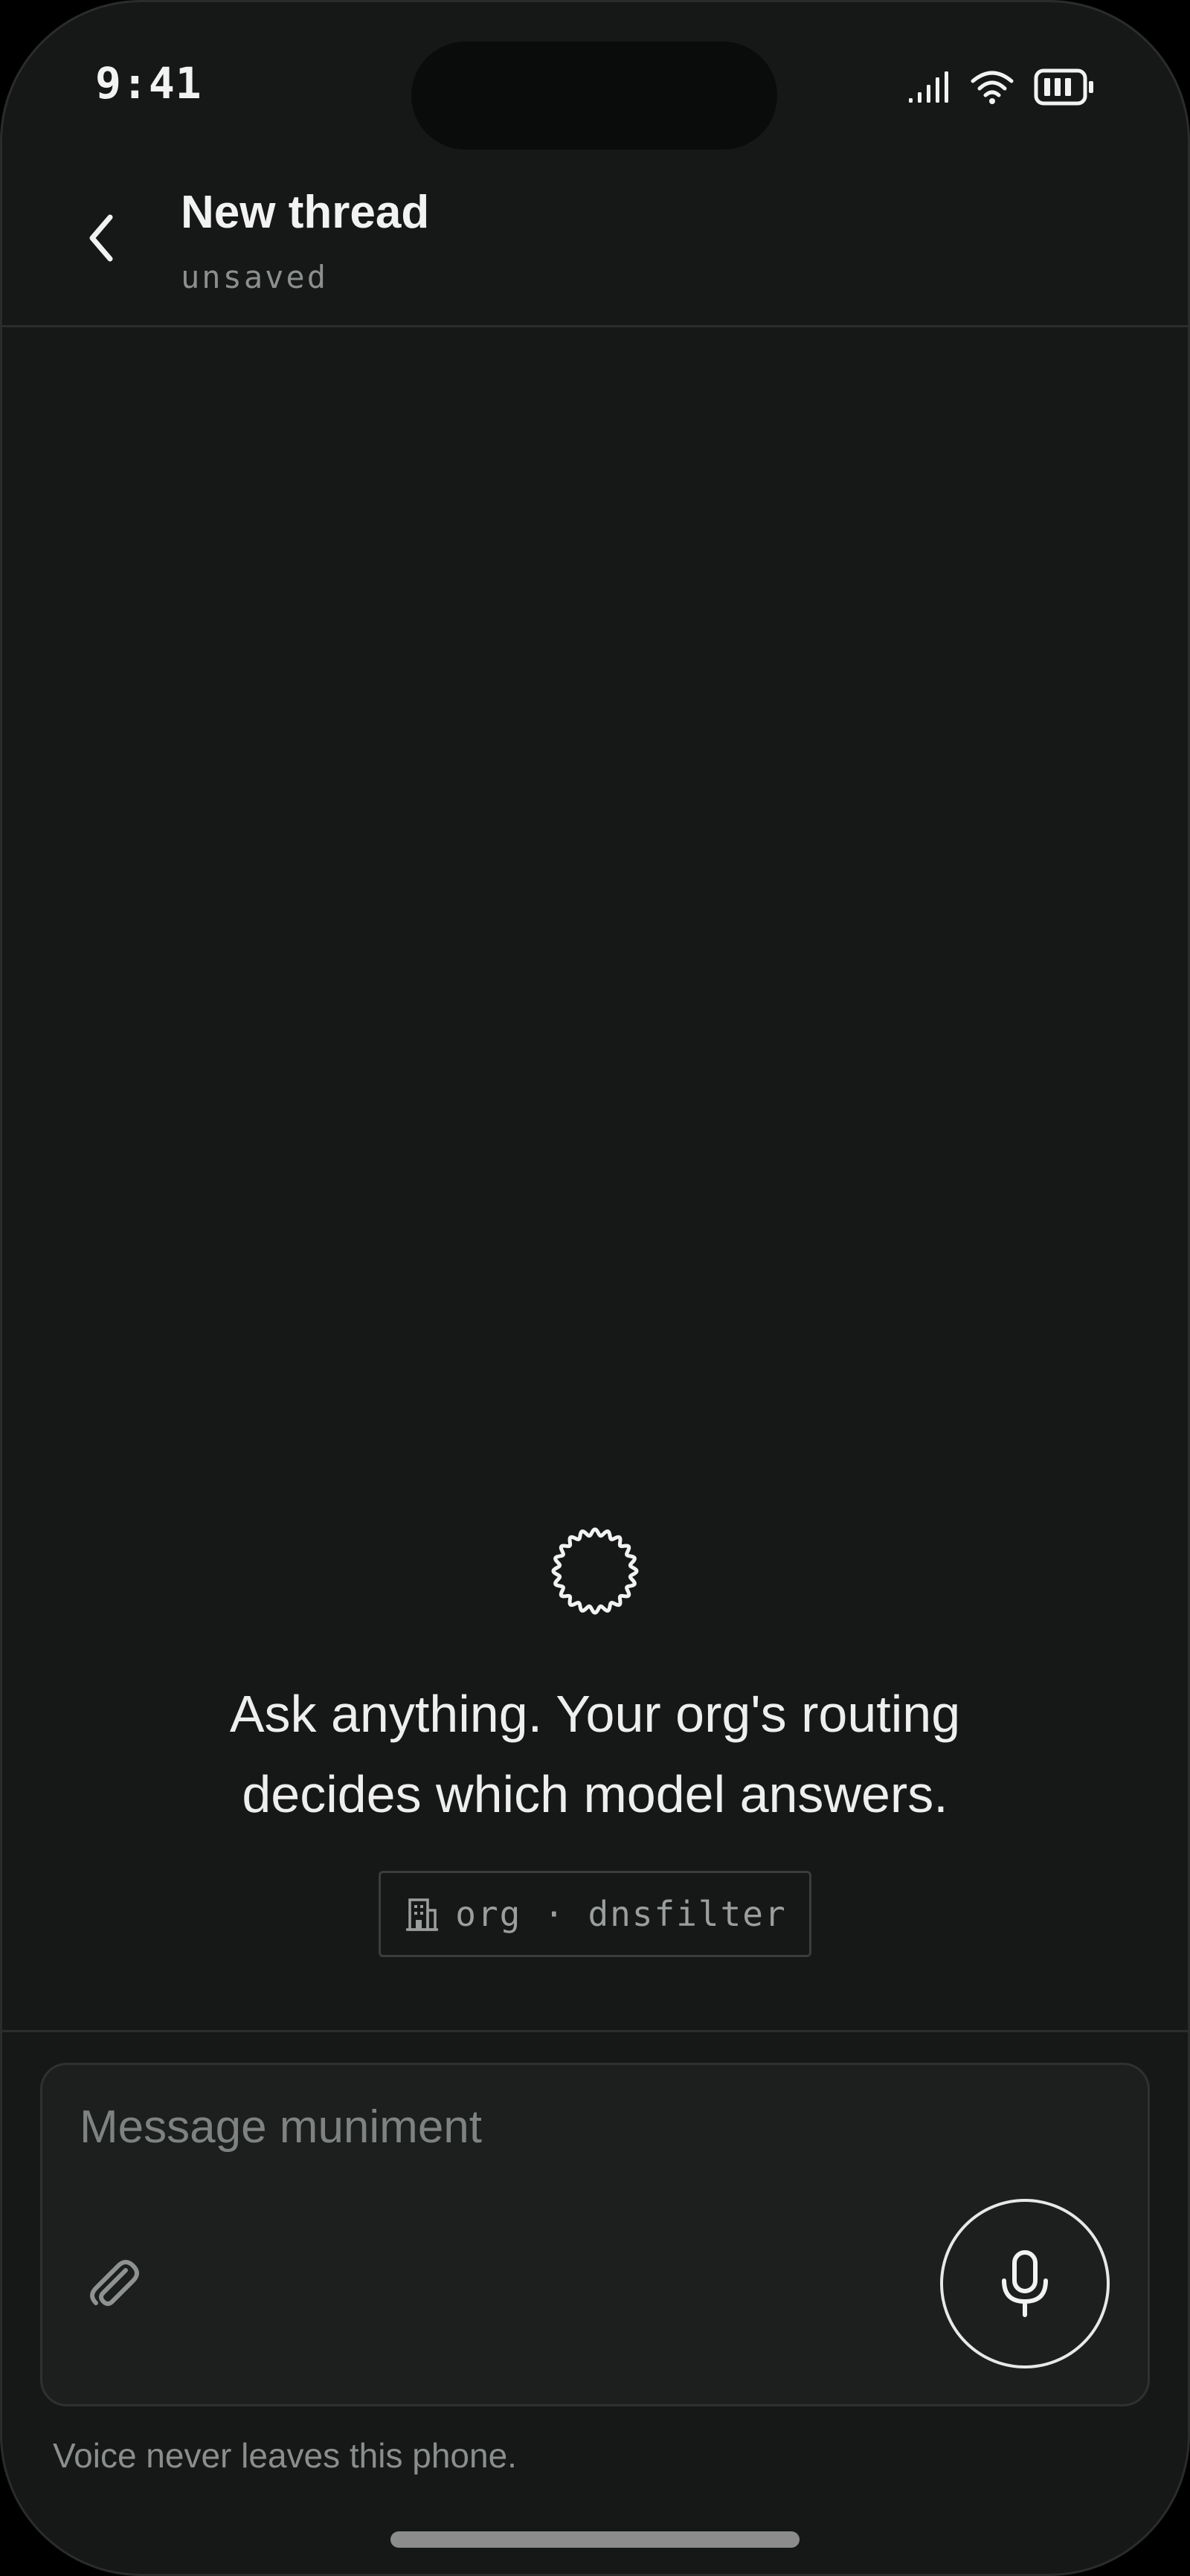 The image size is (1190, 2576). I want to click on loading-ring-icon, so click(595, 1571).